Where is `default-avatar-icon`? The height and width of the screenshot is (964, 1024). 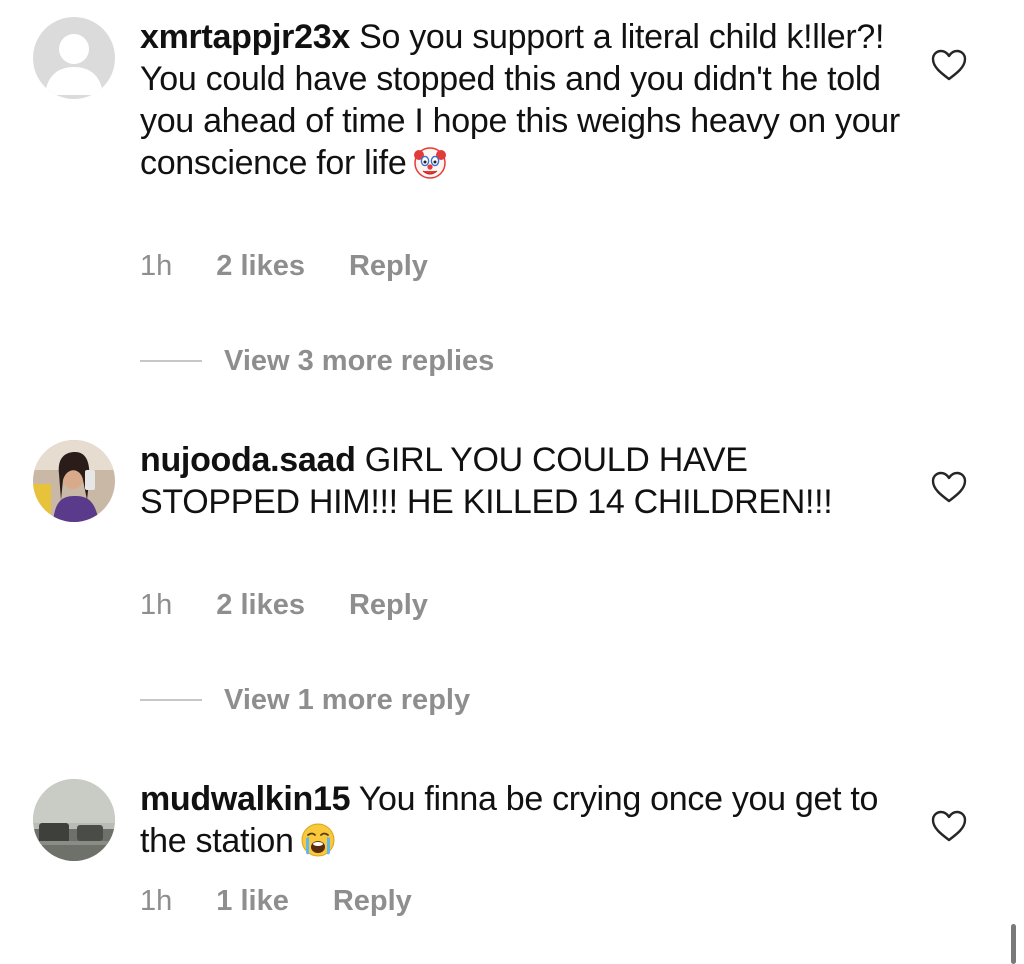
default-avatar-icon is located at coordinates (74, 58).